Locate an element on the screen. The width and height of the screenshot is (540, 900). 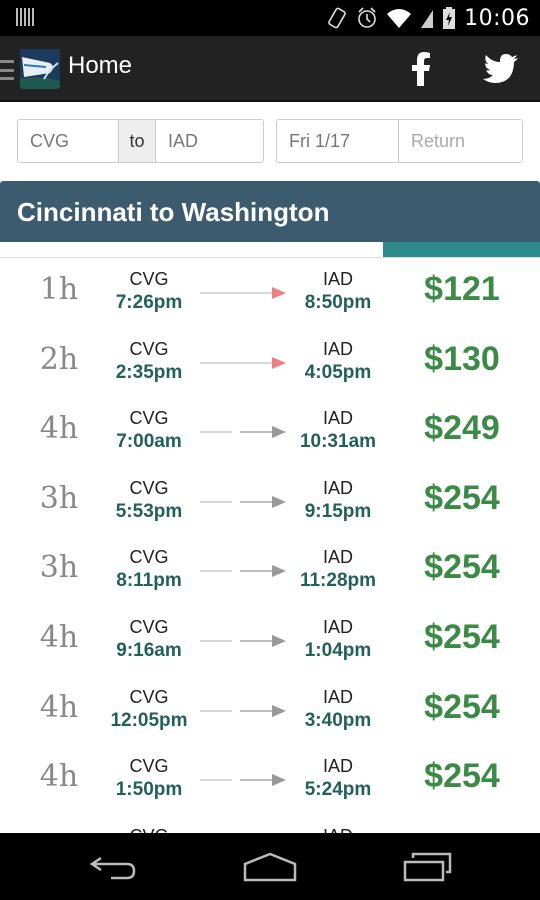
departure-time: 1:50pm is located at coordinates (149, 790).